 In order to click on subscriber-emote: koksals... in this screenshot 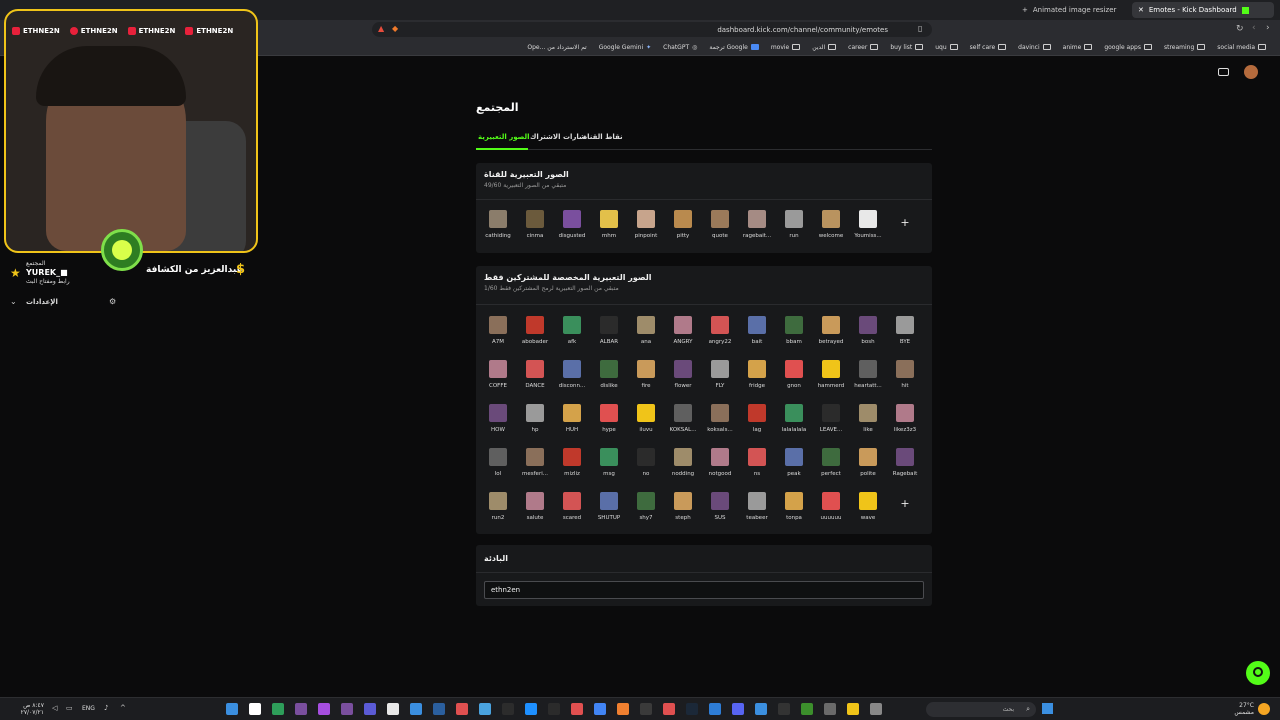, I will do `click(720, 418)`.